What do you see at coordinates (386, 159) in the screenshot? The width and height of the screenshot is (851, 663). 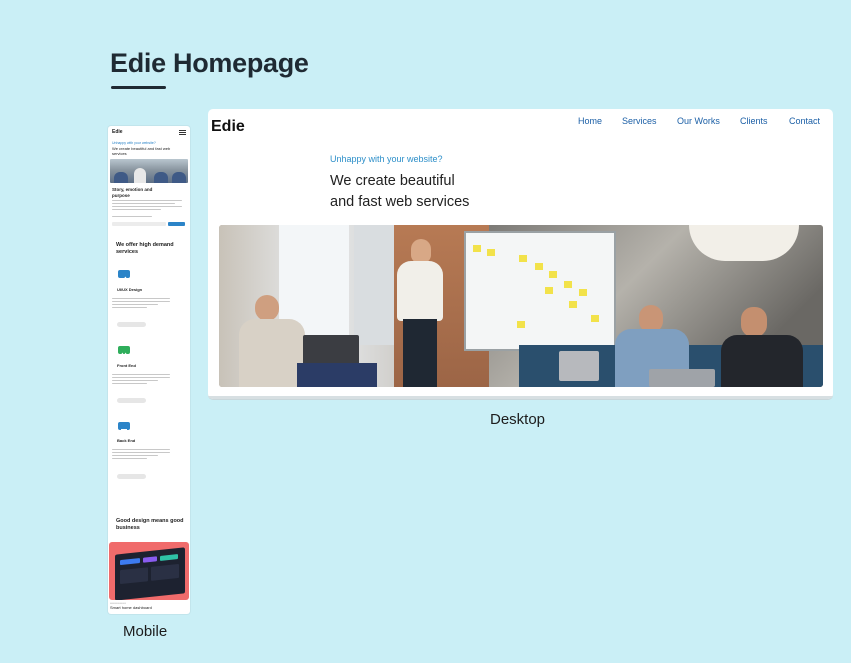 I see `desktop-tagline: Unhappy with your website?` at bounding box center [386, 159].